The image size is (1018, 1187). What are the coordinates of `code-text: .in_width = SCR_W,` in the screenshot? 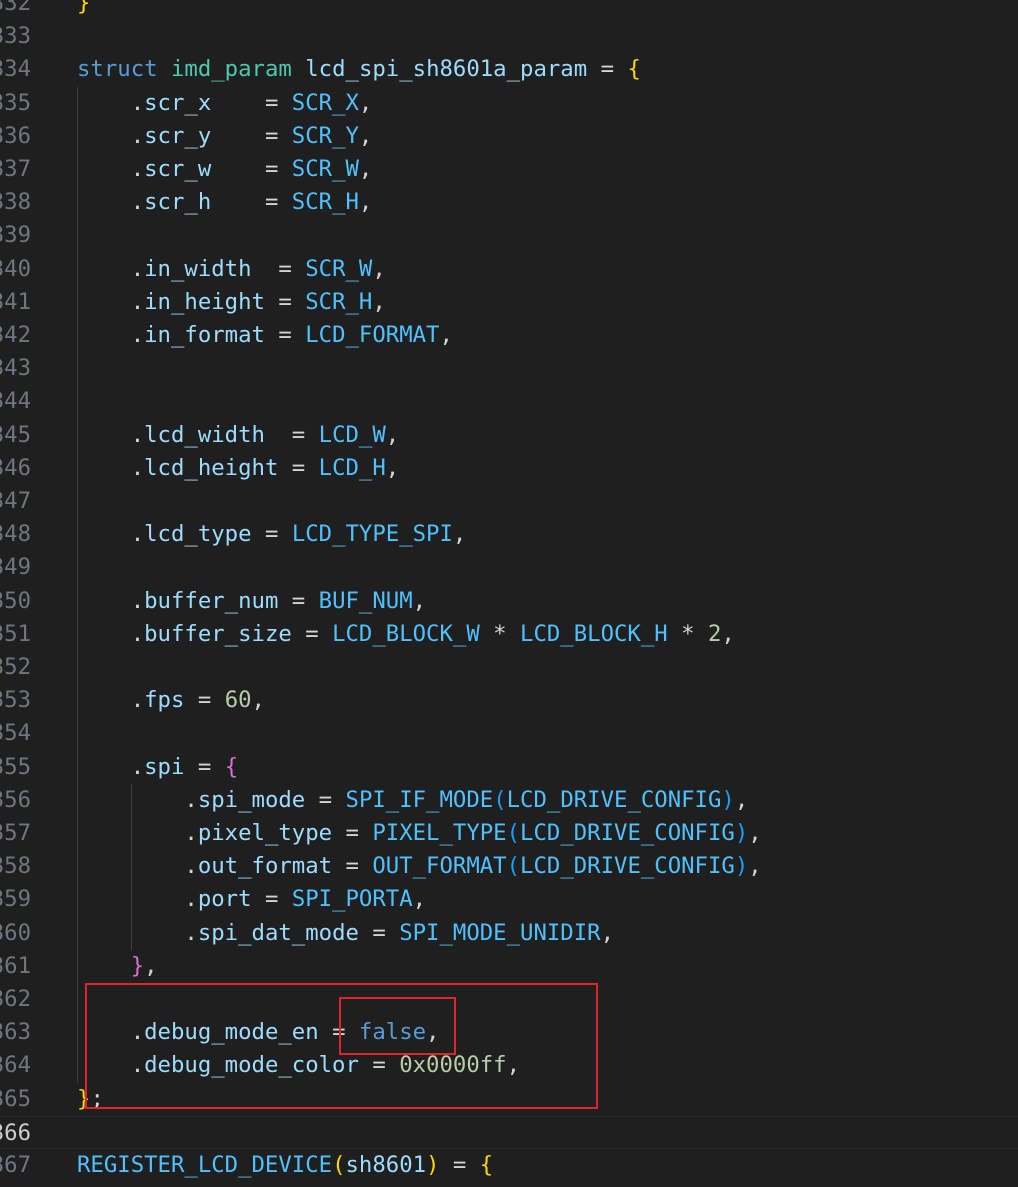 It's located at (231, 269).